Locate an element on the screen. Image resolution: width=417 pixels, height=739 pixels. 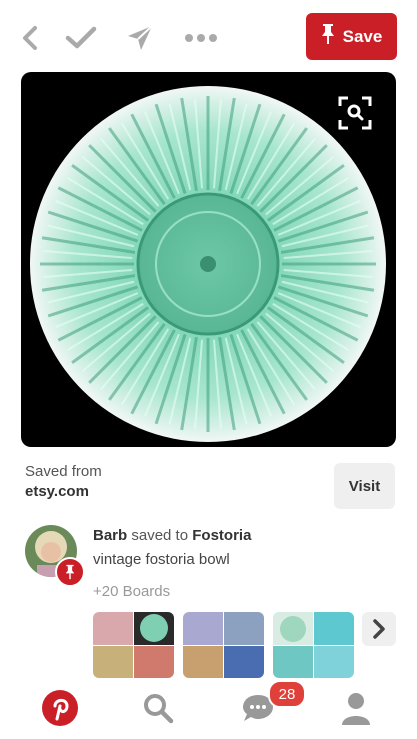
pinterest-logo-icon is located at coordinates (60, 708).